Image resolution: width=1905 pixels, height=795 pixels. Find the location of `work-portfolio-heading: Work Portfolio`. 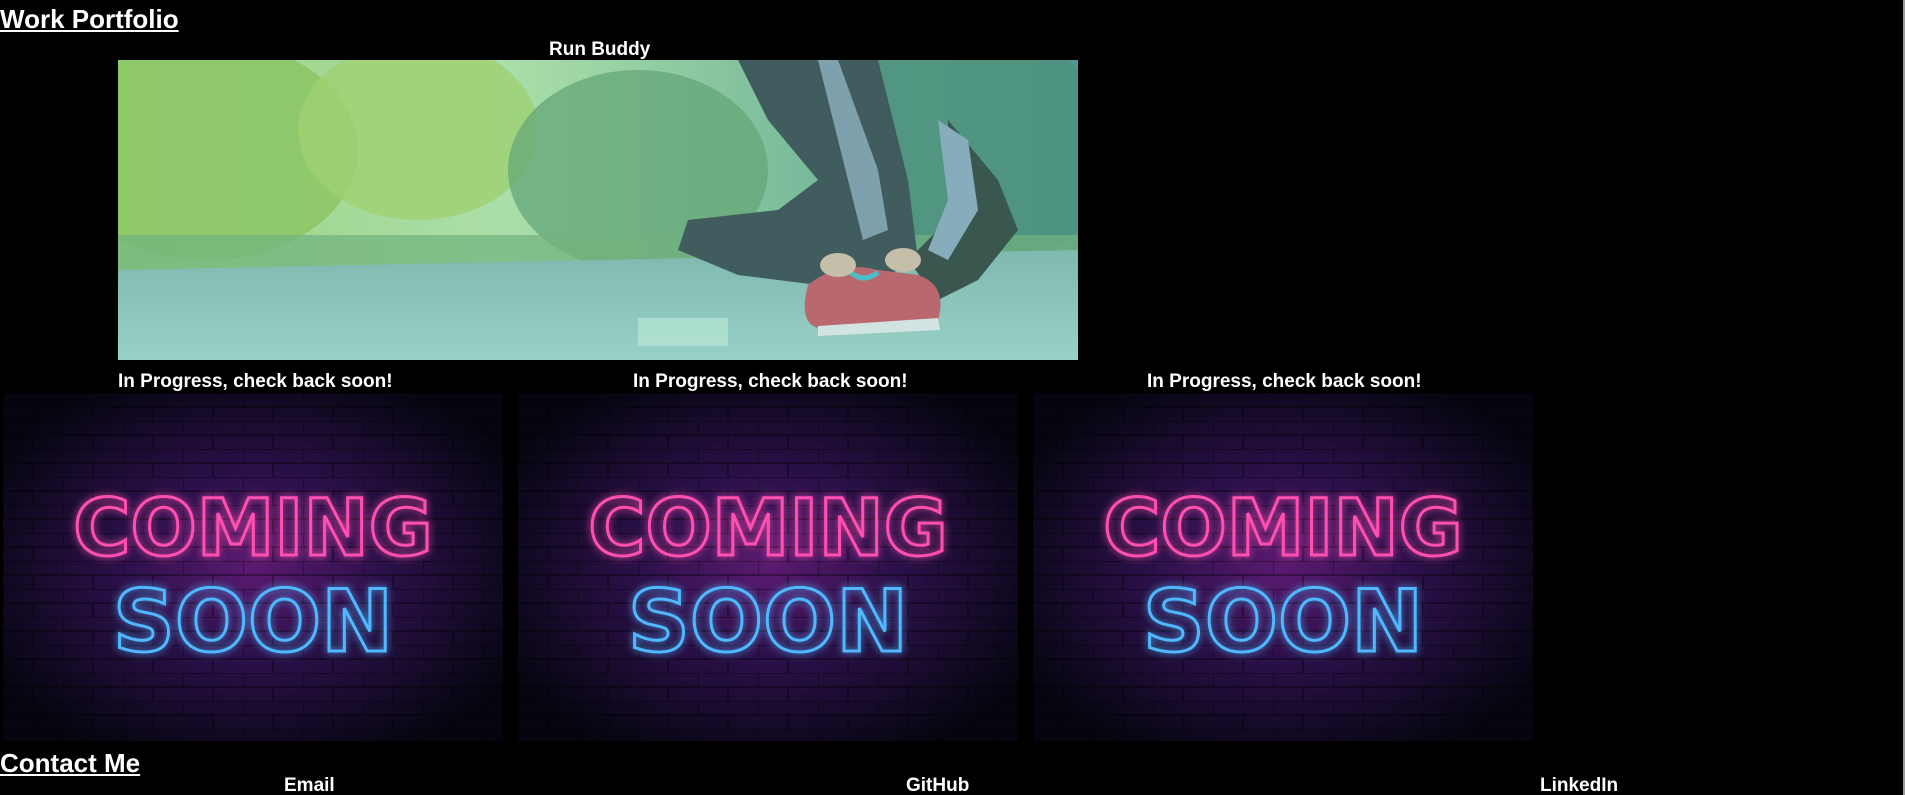

work-portfolio-heading: Work Portfolio is located at coordinates (89, 19).